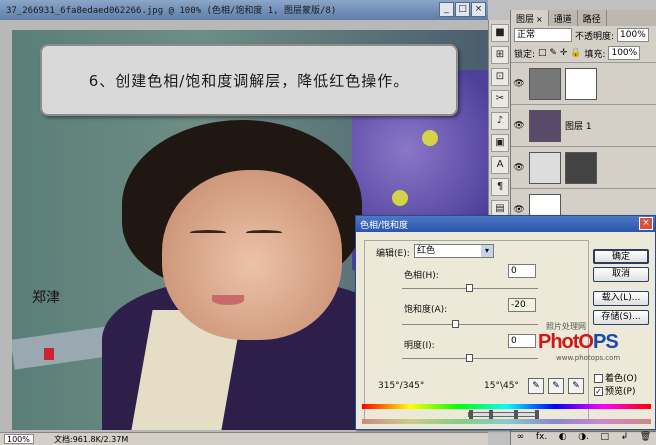 The width and height of the screenshot is (656, 445). What do you see at coordinates (500, 99) in the screenshot?
I see `scissors-icon: ✂` at bounding box center [500, 99].